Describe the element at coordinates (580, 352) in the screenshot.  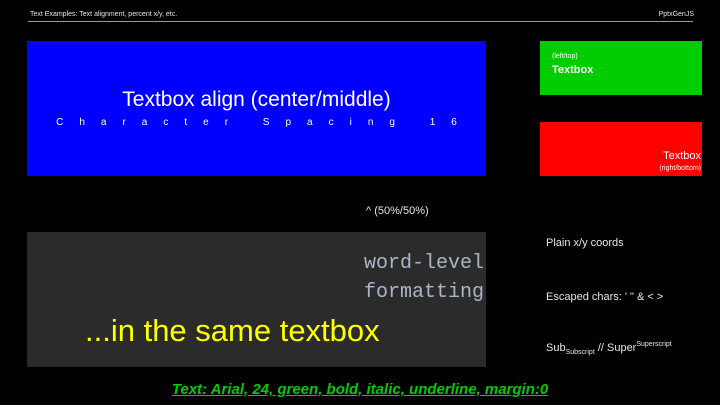
I see `subscript-text: Subscript` at that location.